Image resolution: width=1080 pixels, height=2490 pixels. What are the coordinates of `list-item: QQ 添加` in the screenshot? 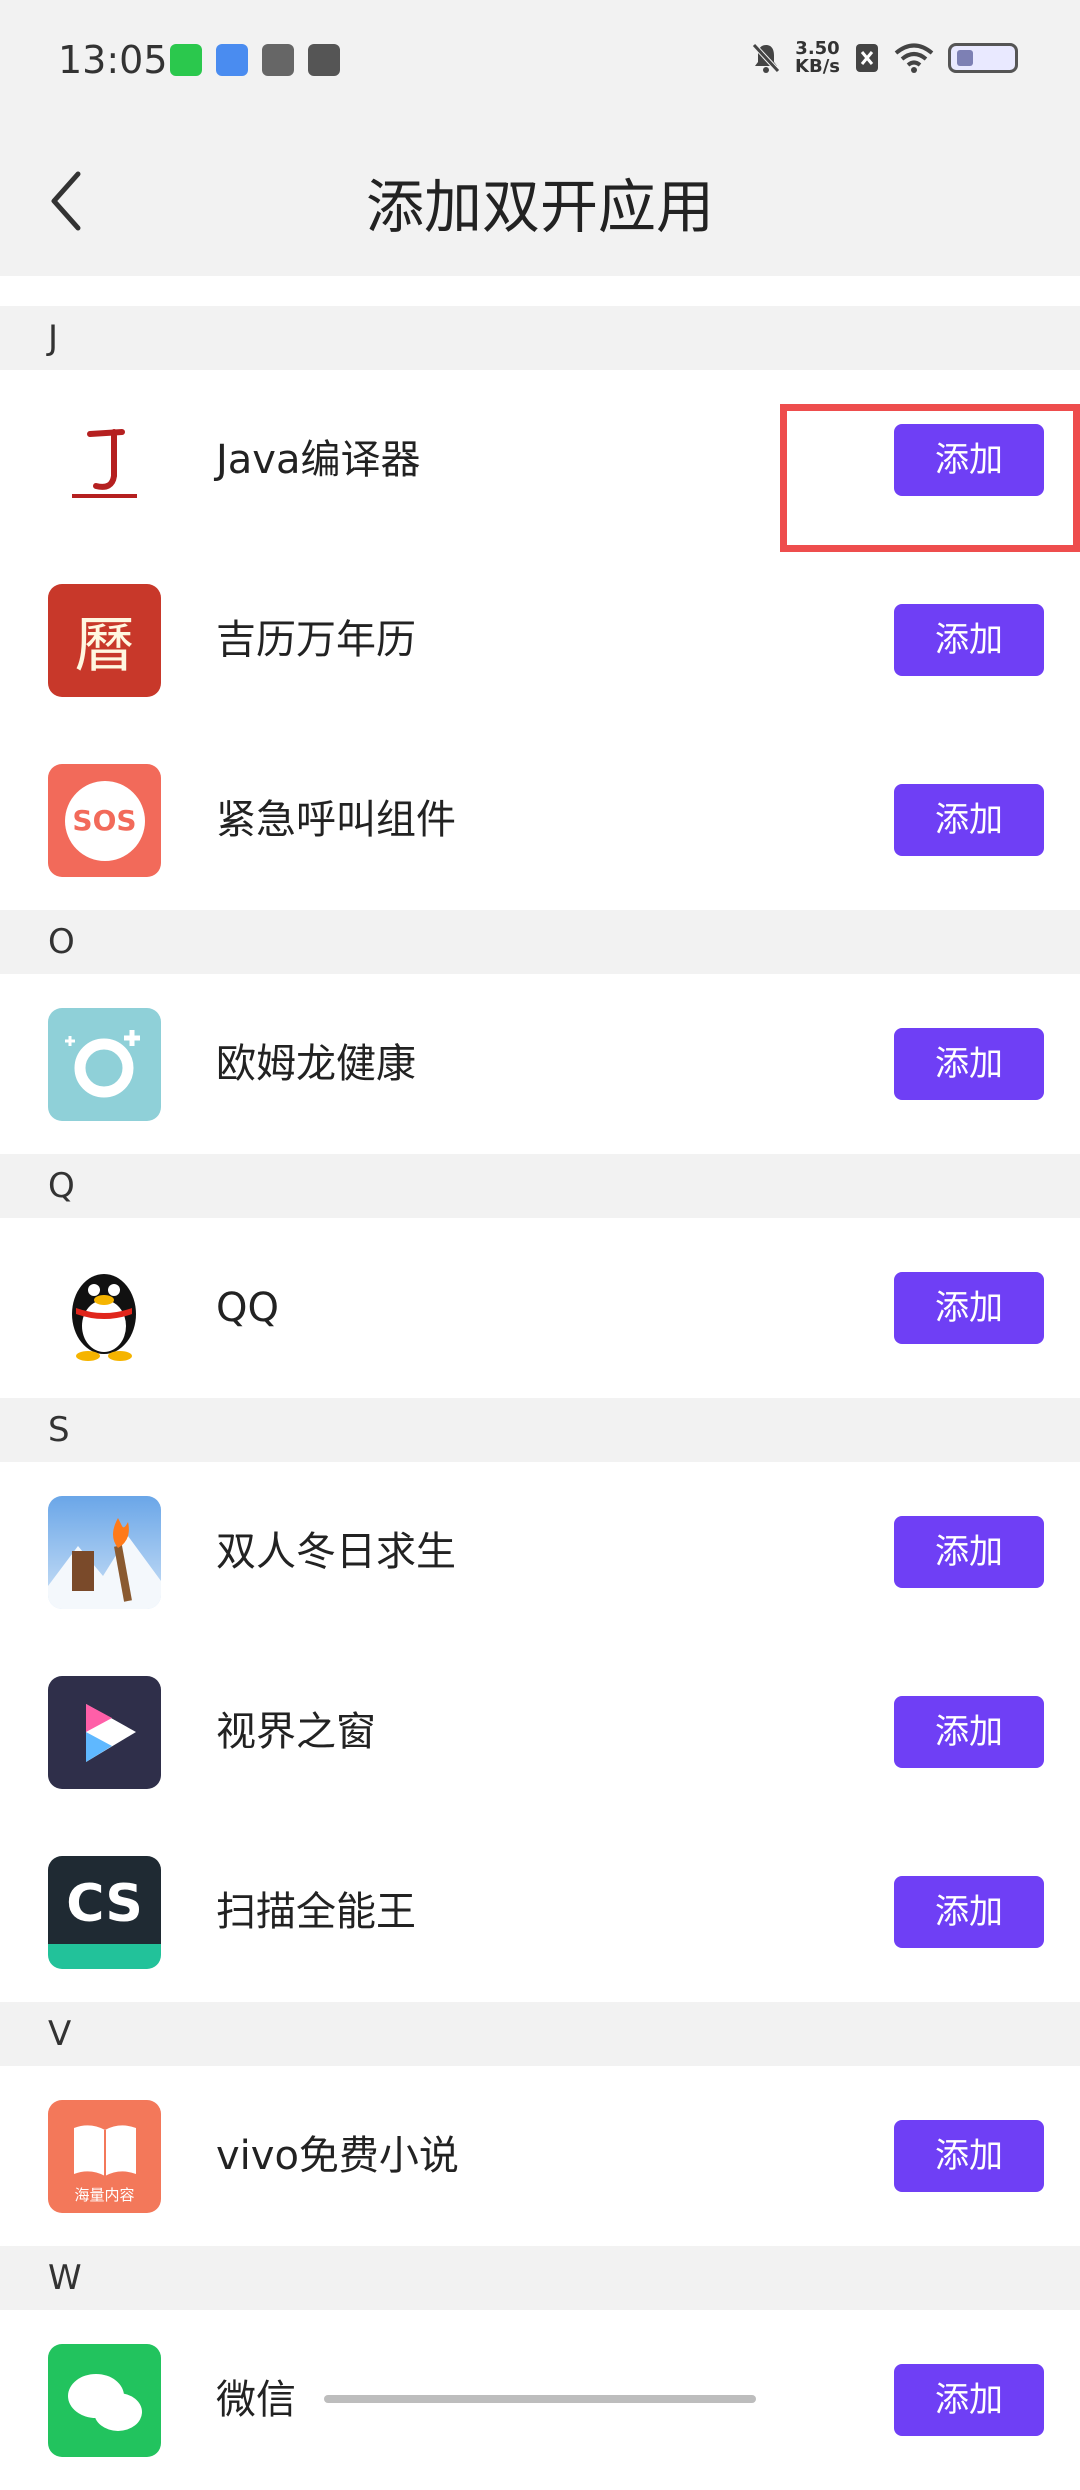 It's located at (540, 1308).